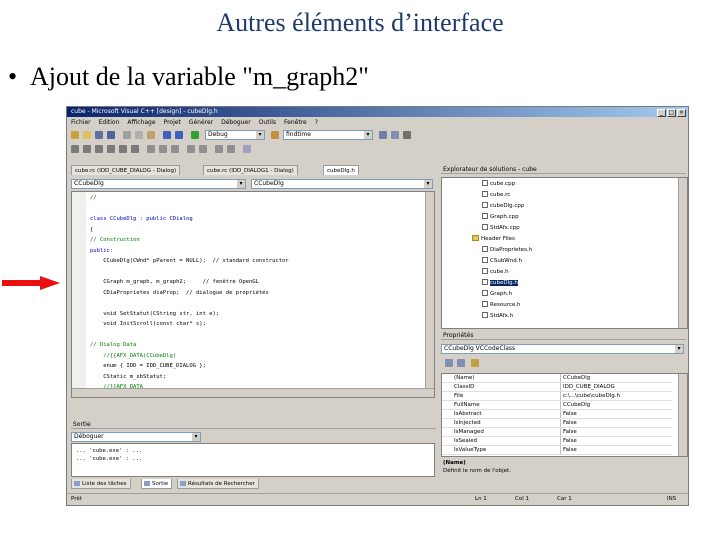 The width and height of the screenshot is (720, 540). Describe the element at coordinates (157, 484) in the screenshot. I see `tab-output: Sortie` at that location.